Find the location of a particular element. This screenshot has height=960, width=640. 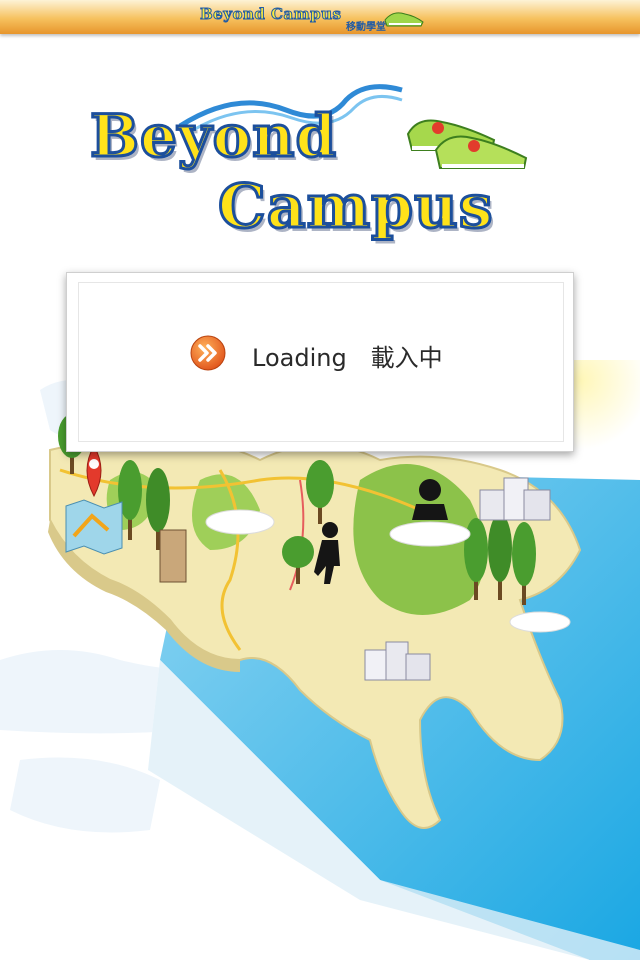

loading-dialog: Loading 載入中 is located at coordinates (320, 362).